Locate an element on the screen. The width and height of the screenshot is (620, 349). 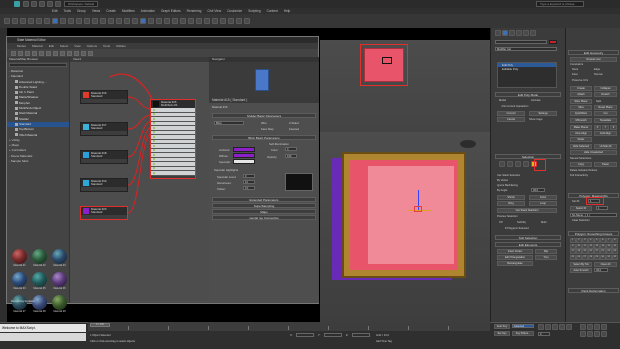
edit-elements-rollout: Edit Elements is located at coordinates (528, 244).